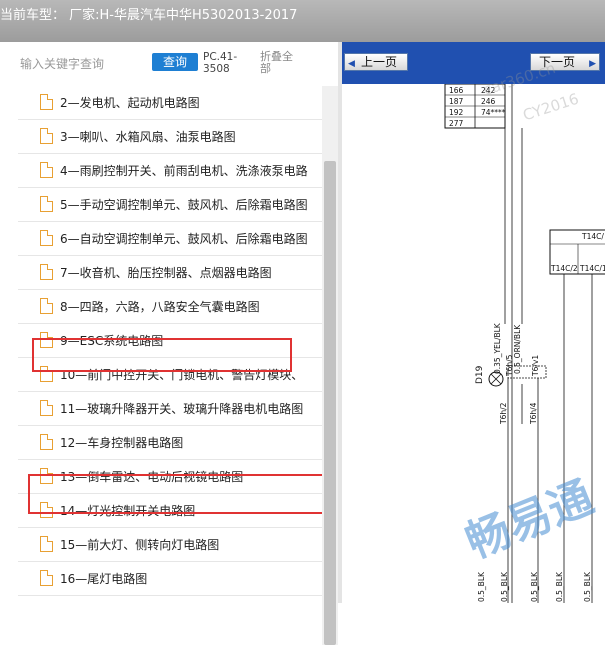  What do you see at coordinates (302, 21) in the screenshot?
I see `model-title-bar: 当前车型： 厂家:H-华晨汽车中华H5302013-2017` at bounding box center [302, 21].